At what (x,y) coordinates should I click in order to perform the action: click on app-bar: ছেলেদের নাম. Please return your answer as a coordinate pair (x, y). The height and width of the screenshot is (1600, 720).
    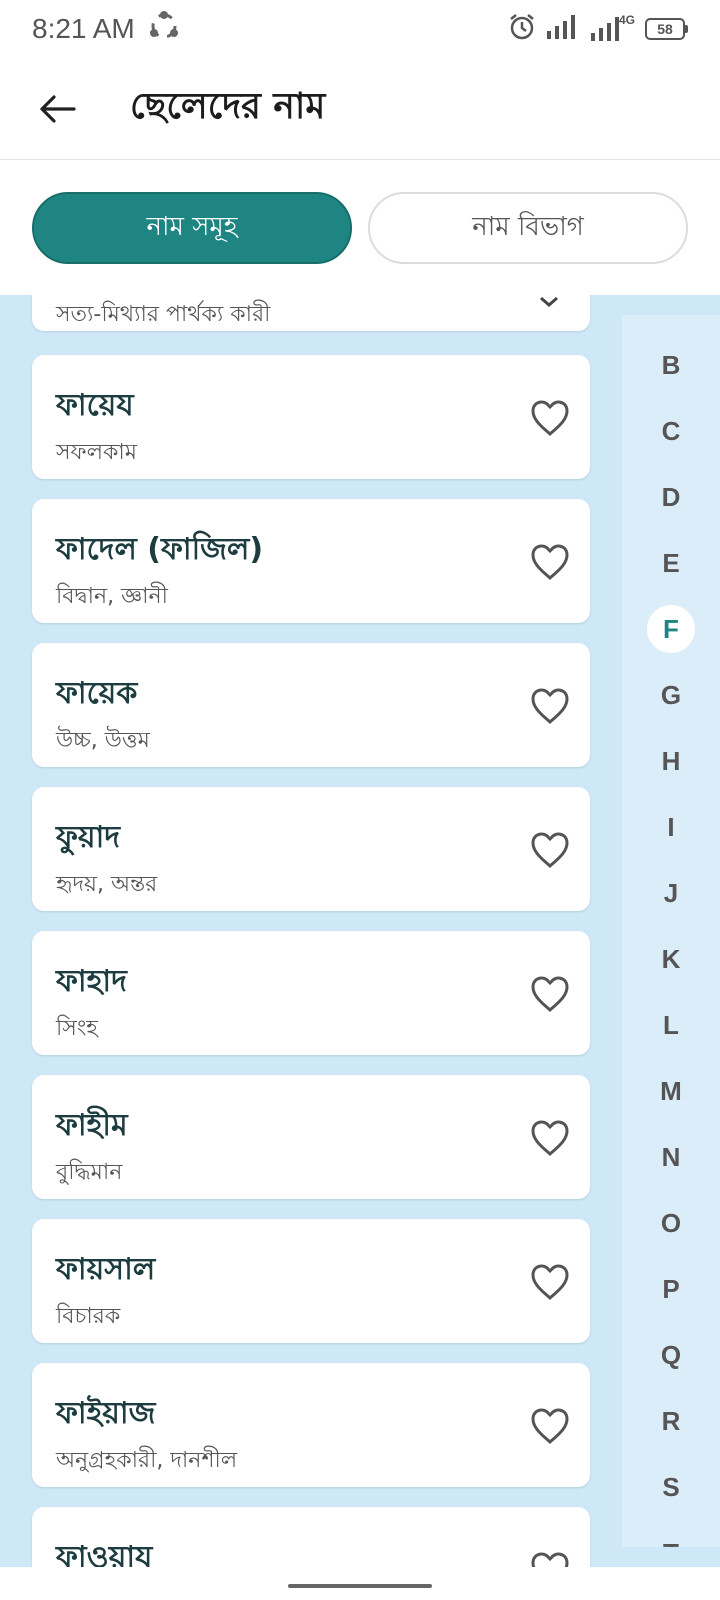
    Looking at the image, I should click on (360, 109).